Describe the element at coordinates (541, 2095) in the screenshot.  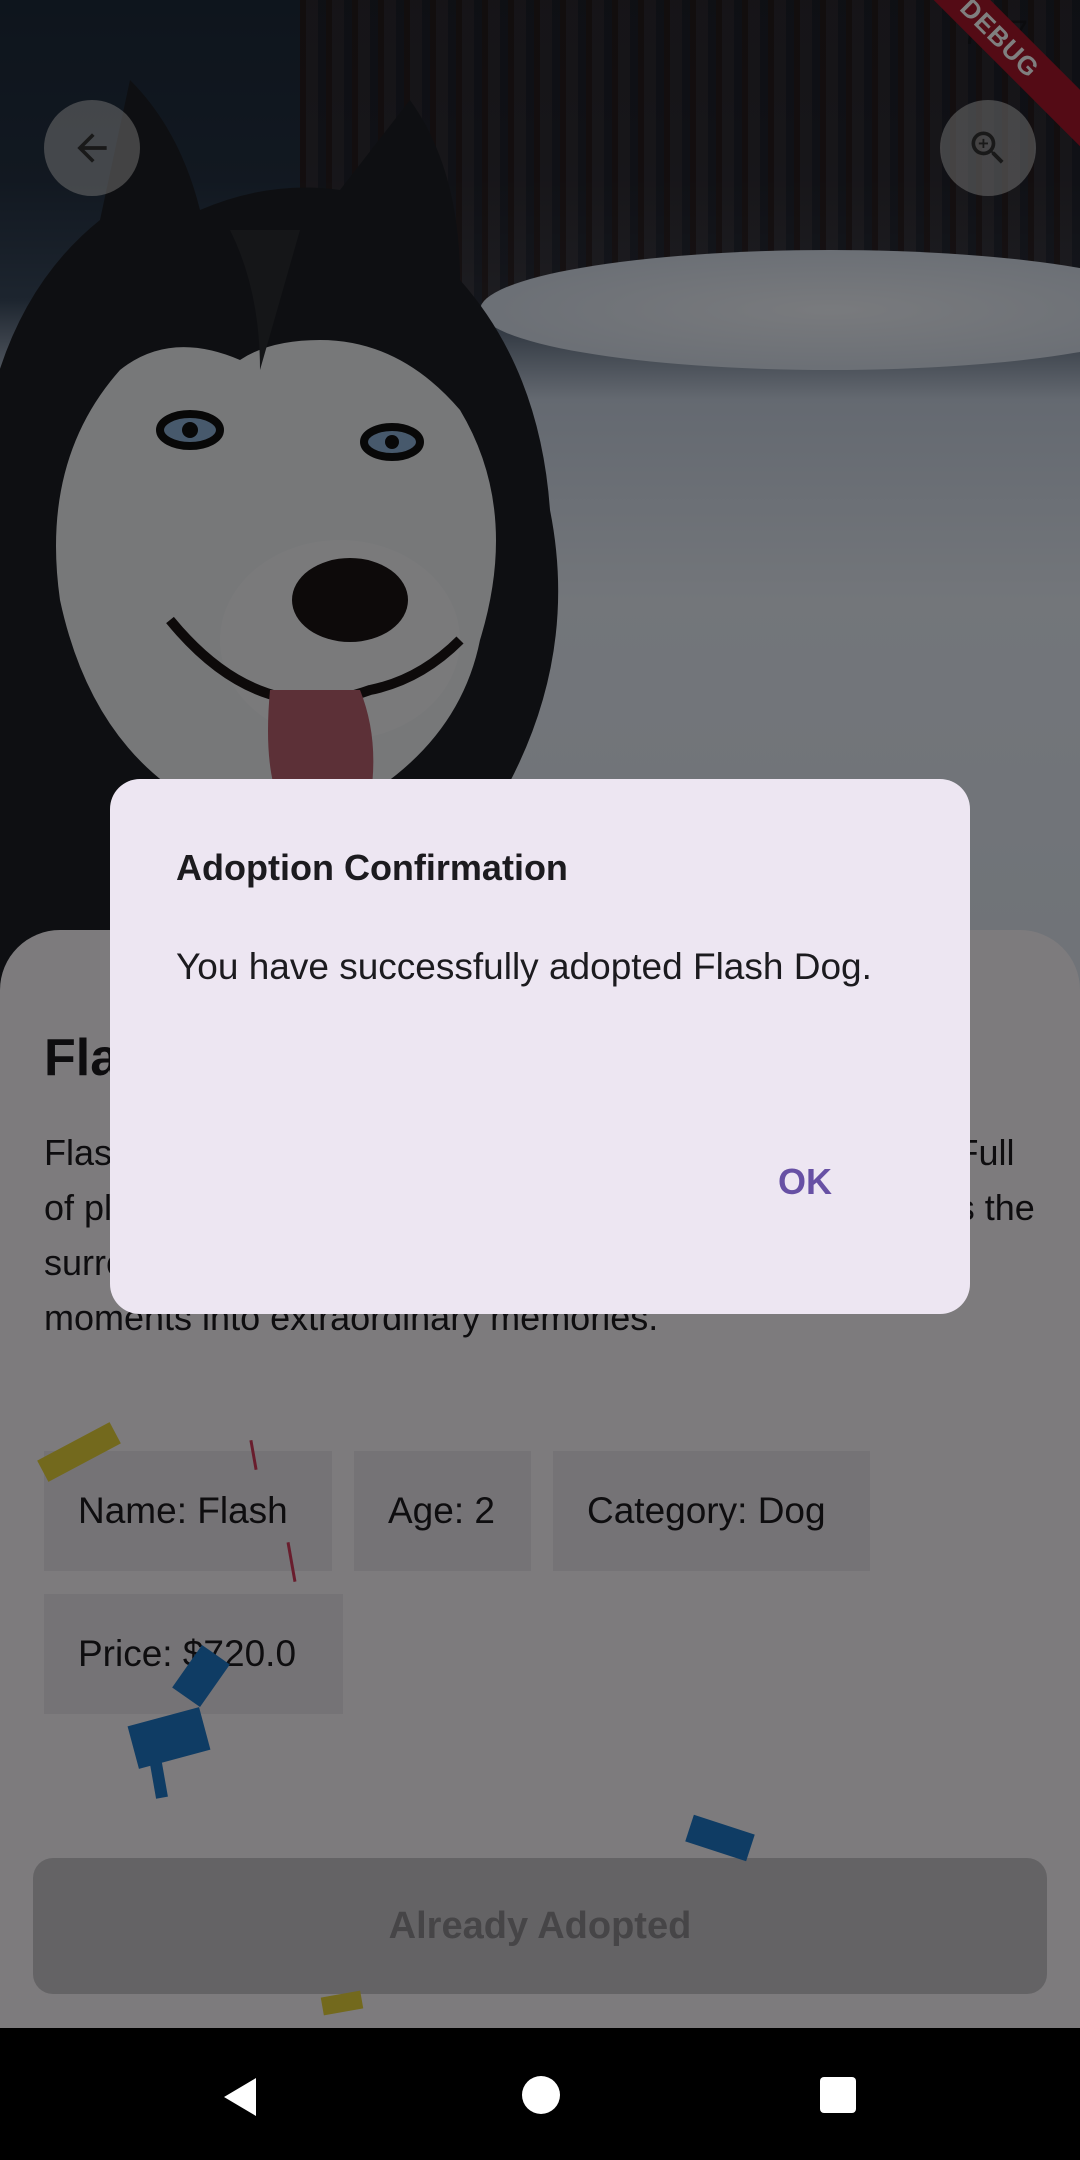
I see `circle-home-icon` at that location.